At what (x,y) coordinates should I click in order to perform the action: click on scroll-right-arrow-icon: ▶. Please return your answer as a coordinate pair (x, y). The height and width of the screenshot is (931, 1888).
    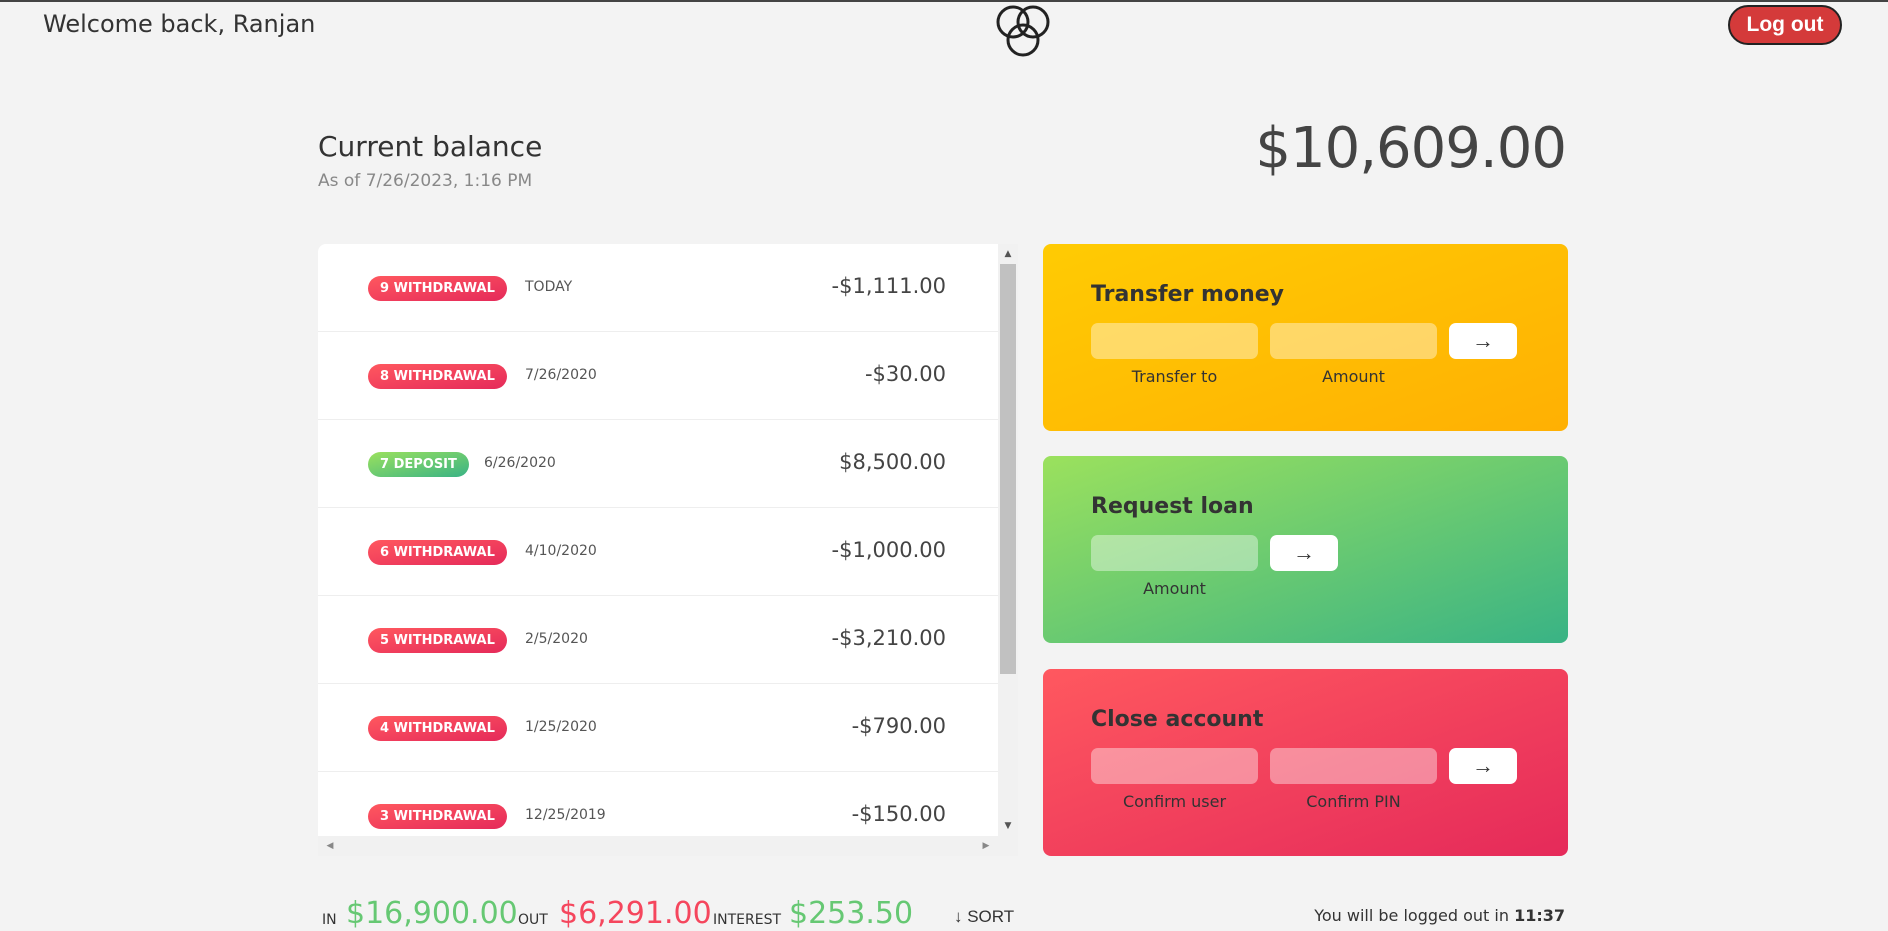
    Looking at the image, I should click on (986, 846).